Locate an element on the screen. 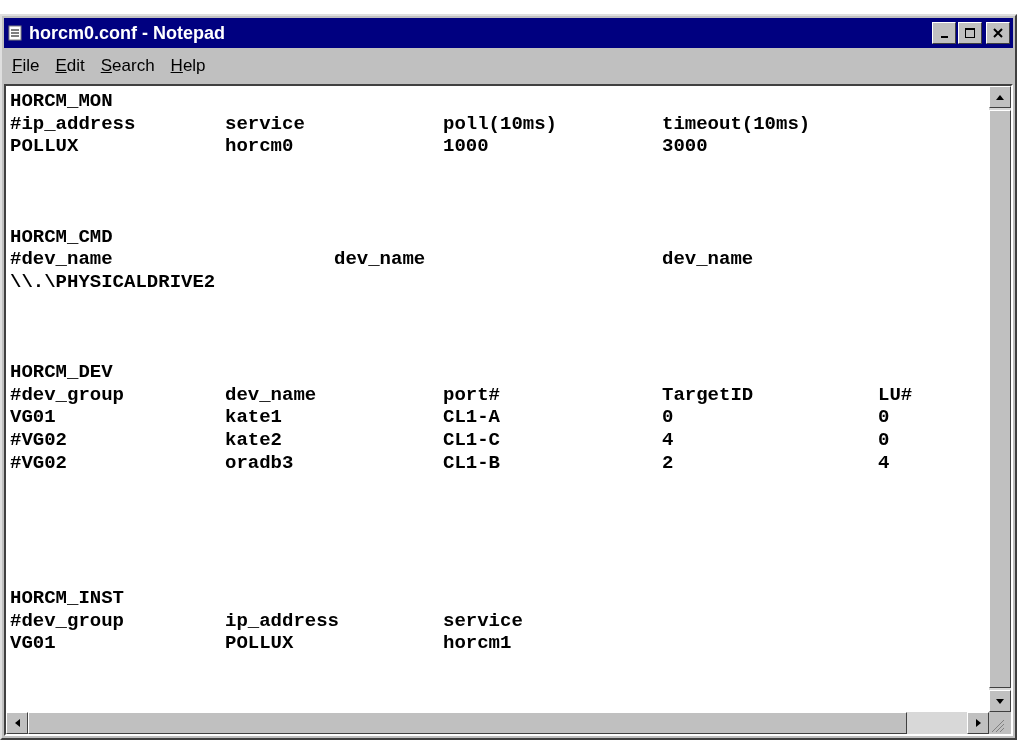  close-button is located at coordinates (998, 33).